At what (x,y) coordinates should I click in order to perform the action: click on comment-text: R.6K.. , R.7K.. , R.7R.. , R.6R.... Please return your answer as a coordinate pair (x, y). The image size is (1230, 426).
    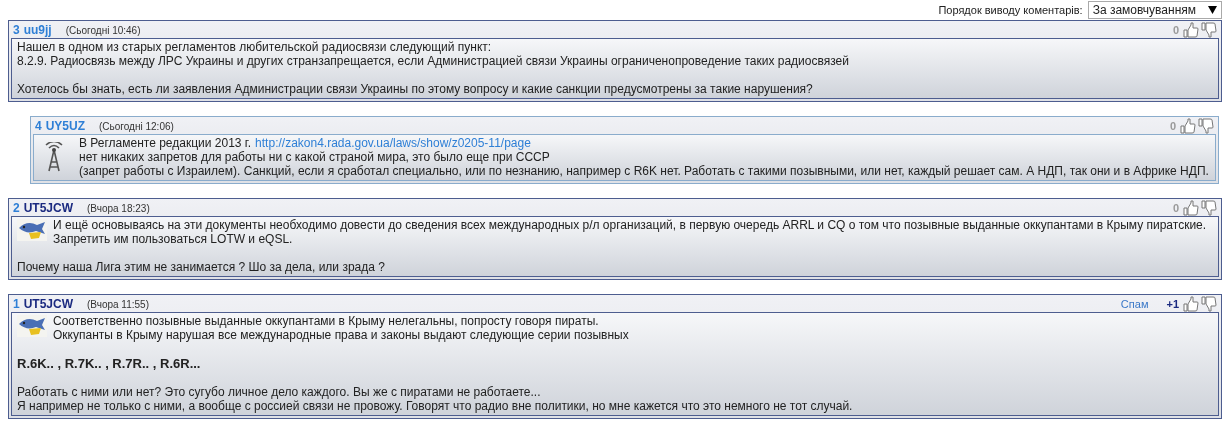
    Looking at the image, I should click on (109, 363).